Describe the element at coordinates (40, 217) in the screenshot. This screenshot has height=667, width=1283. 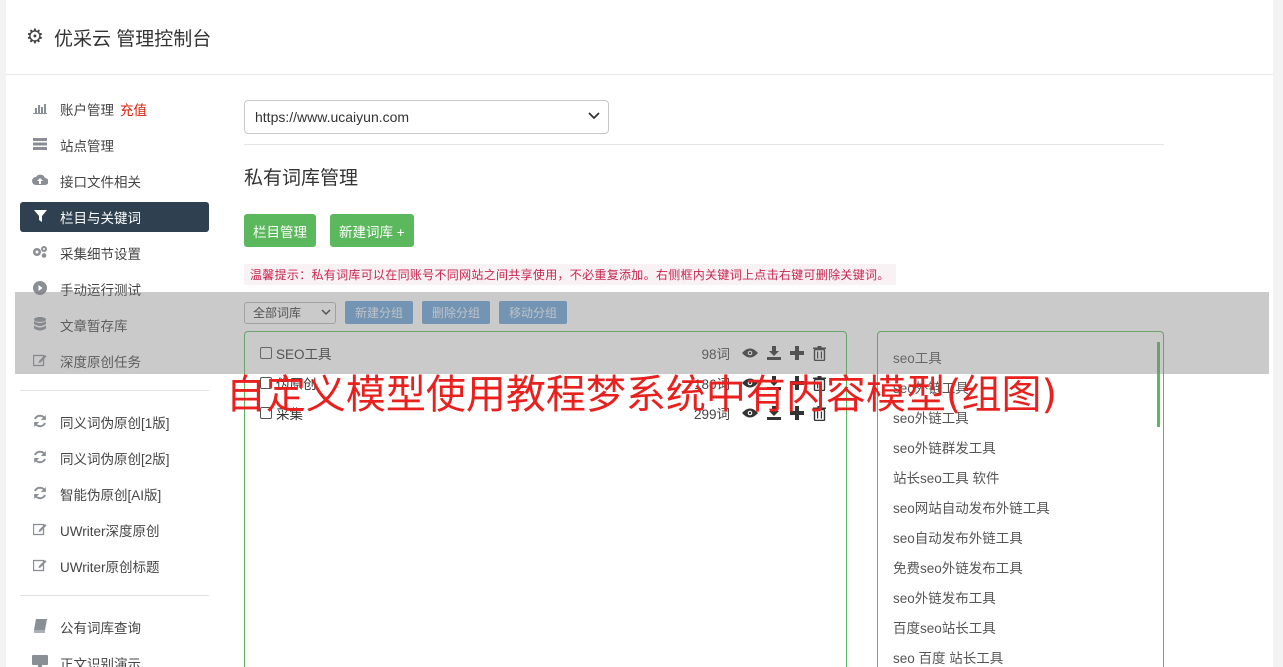
I see `filter-icon` at that location.